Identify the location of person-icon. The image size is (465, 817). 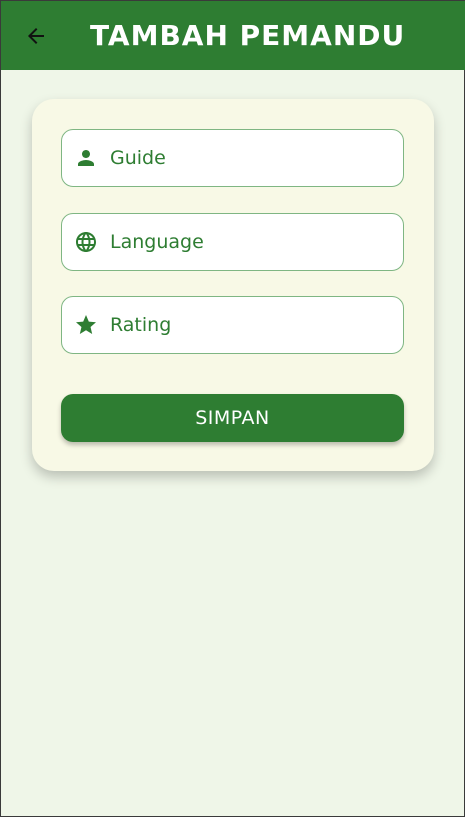
(86, 158).